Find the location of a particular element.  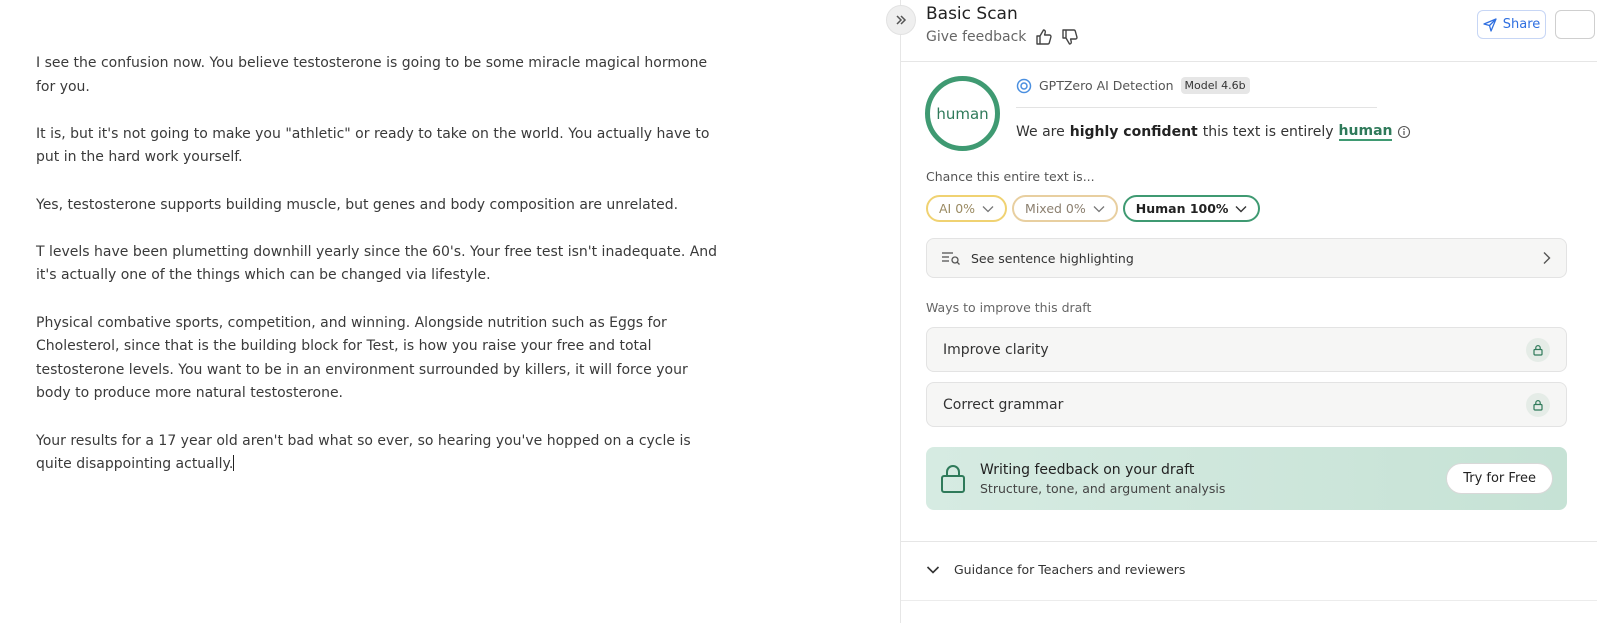

improve-clarity-button: Improve clarity is located at coordinates (1246, 349).